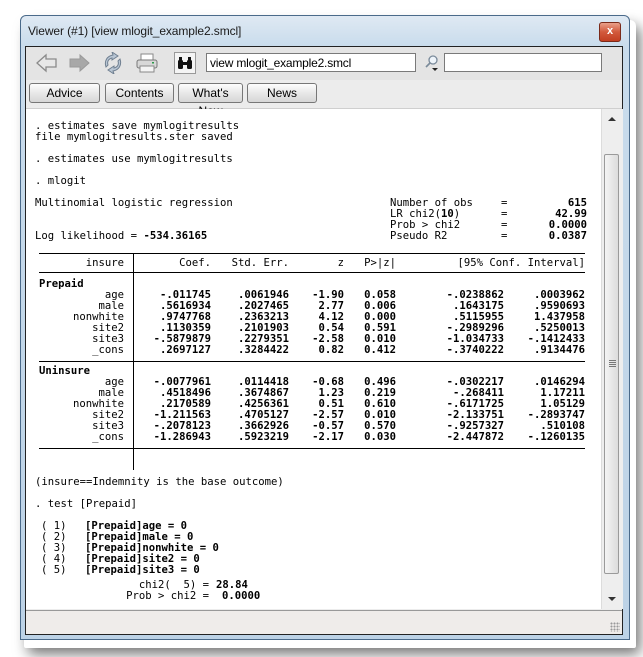 This screenshot has height=657, width=643. What do you see at coordinates (182, 437) in the screenshot?
I see `cell-coef: -1.286943` at bounding box center [182, 437].